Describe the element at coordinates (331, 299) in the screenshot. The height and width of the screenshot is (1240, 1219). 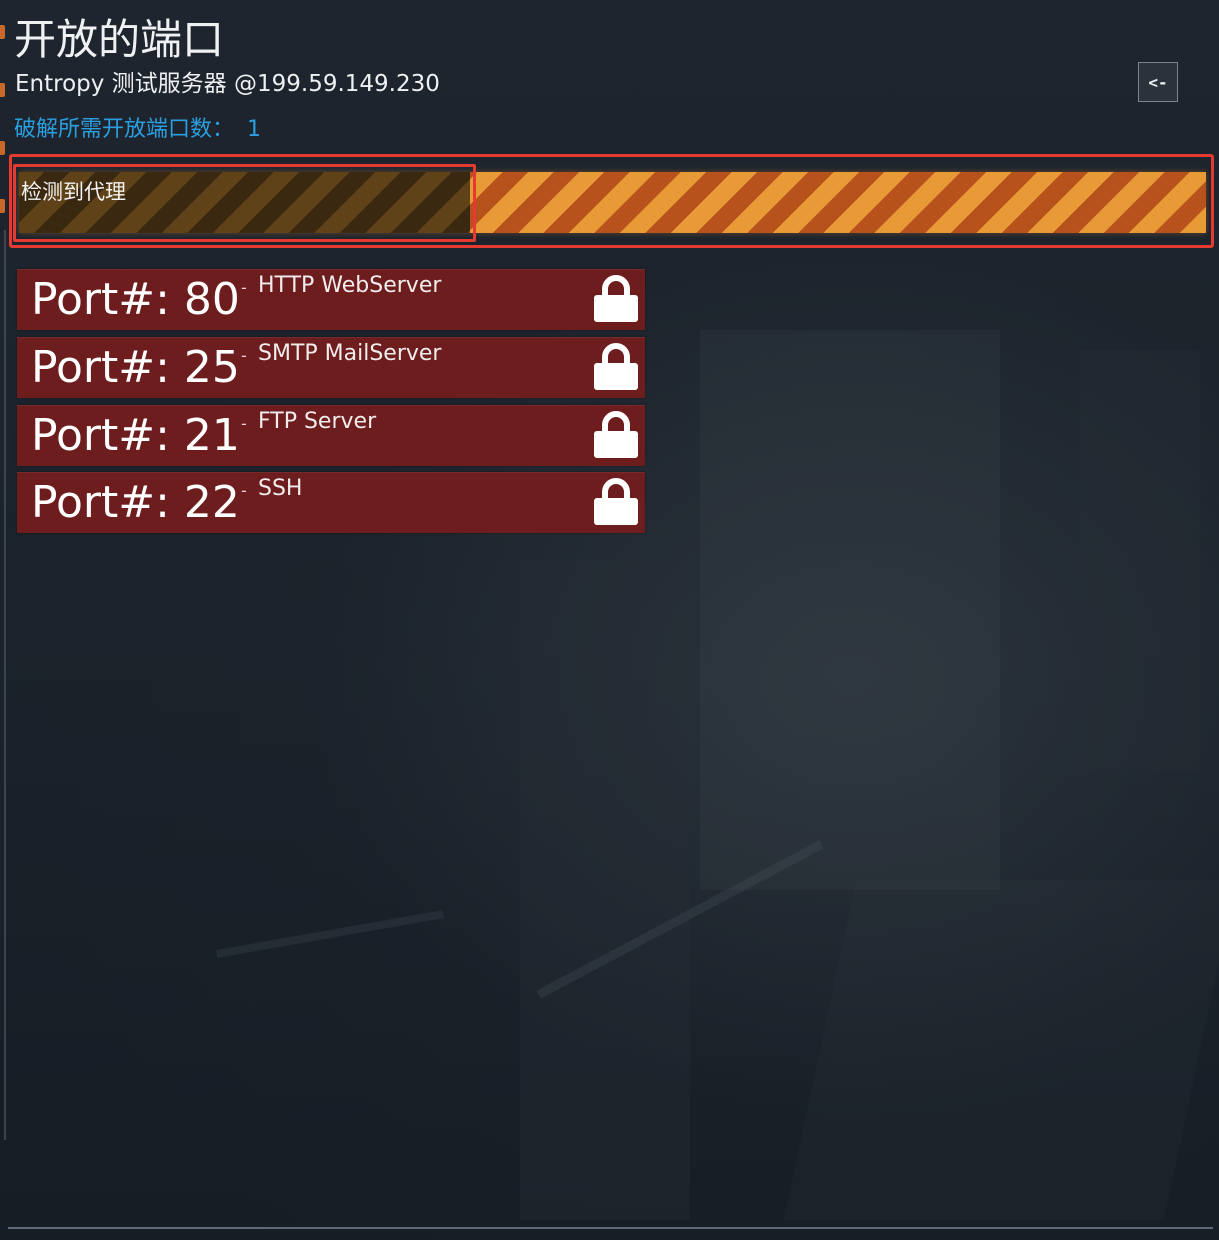
I see `port-item-80: Port#: 80 - HTTP WebServer` at that location.